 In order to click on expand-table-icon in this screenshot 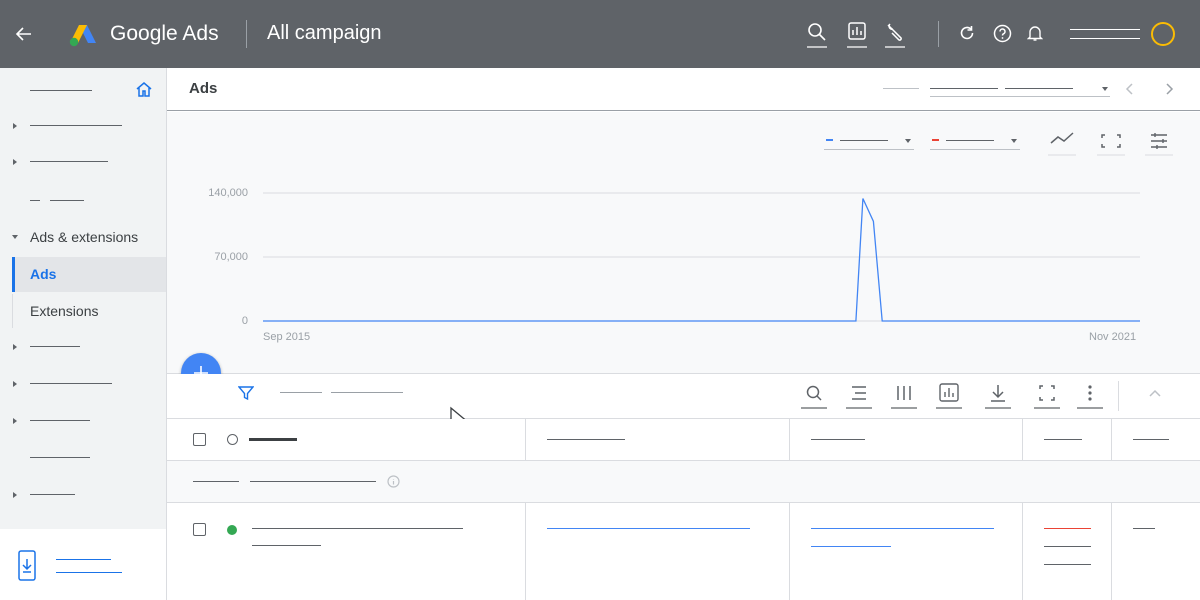, I will do `click(1047, 396)`.